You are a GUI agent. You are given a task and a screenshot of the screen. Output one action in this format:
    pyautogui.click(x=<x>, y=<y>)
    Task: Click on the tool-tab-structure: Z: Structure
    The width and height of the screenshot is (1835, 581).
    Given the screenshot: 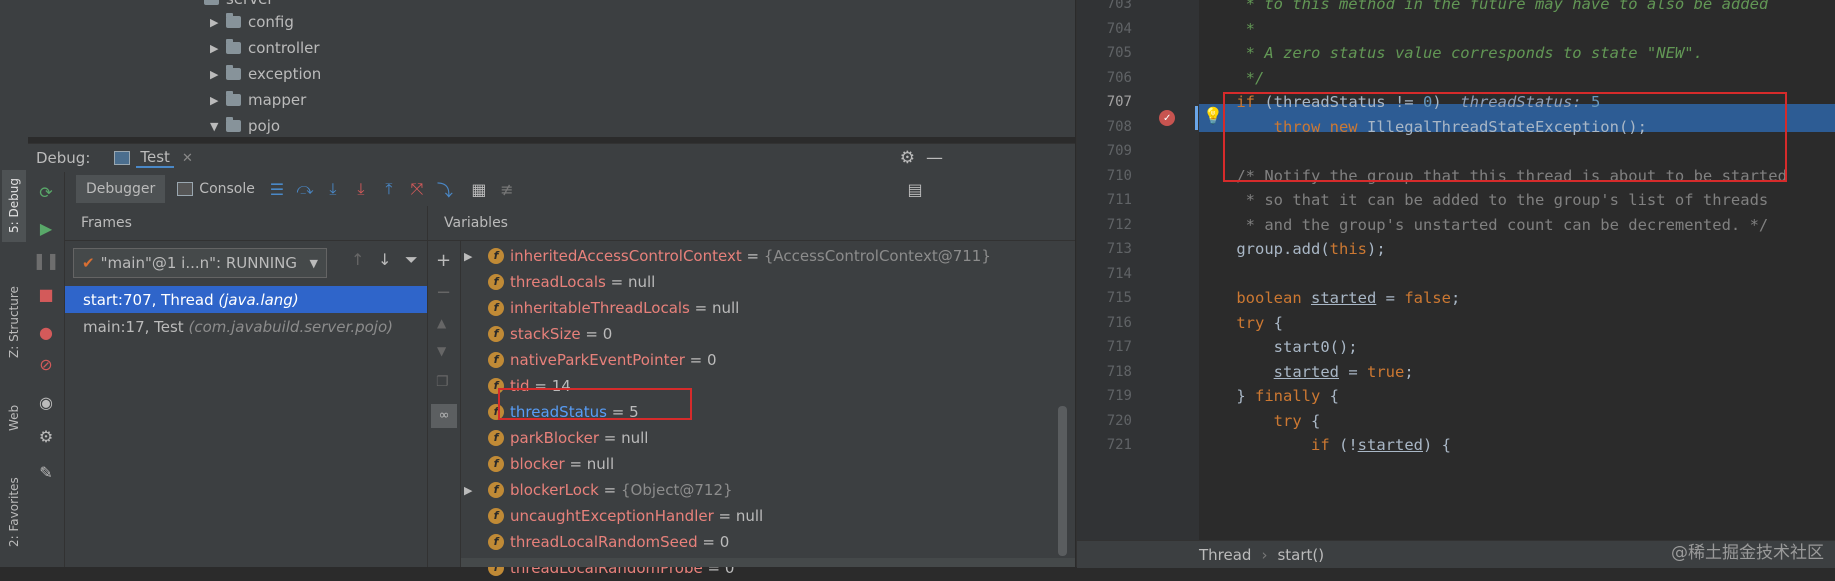 What is the action you would take?
    pyautogui.click(x=14, y=322)
    